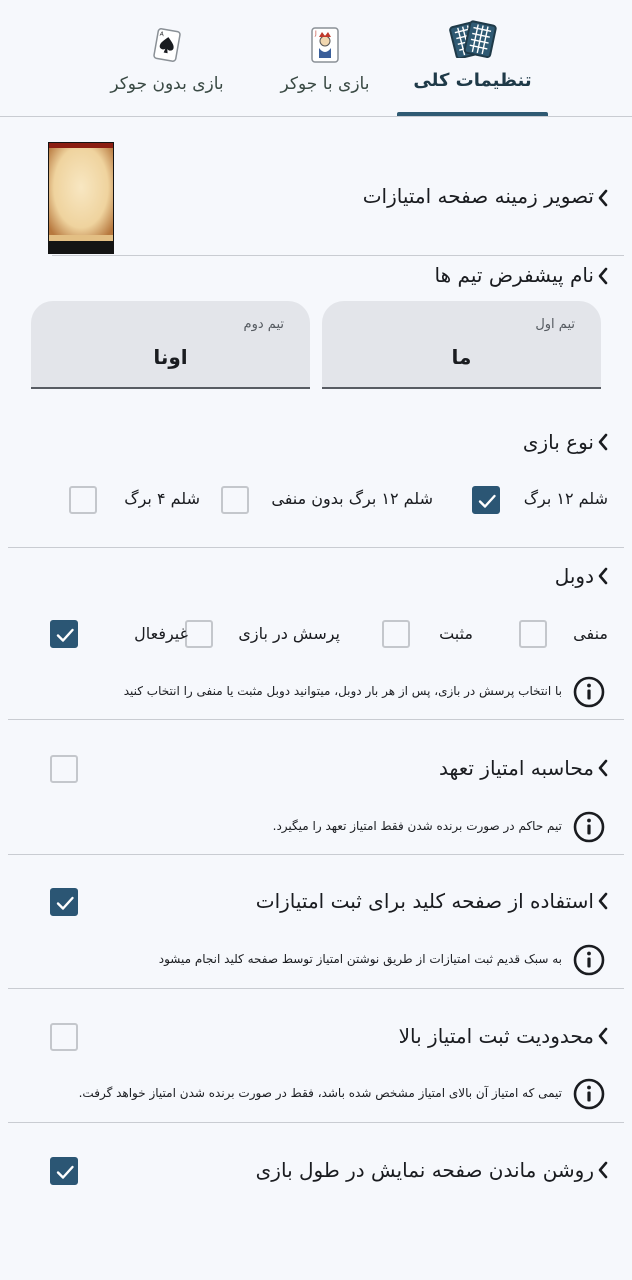 Image resolution: width=632 pixels, height=1280 pixels. I want to click on game-type-12-card-checkbox, so click(486, 500).